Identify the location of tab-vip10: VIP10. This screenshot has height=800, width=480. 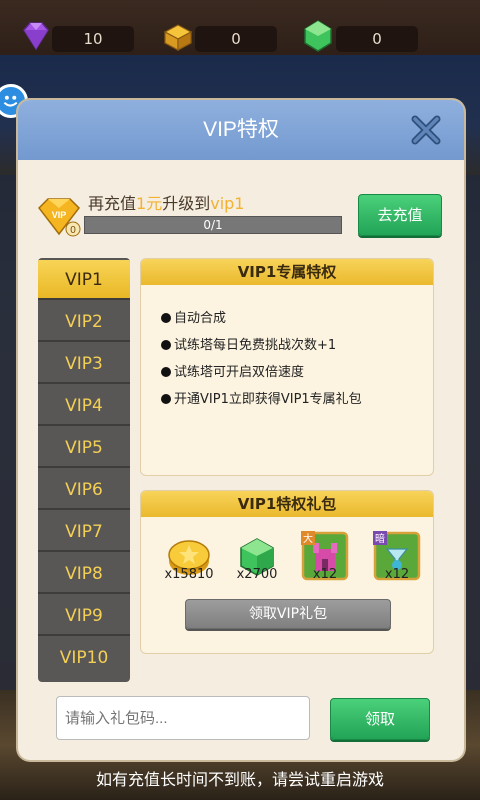
(84, 658).